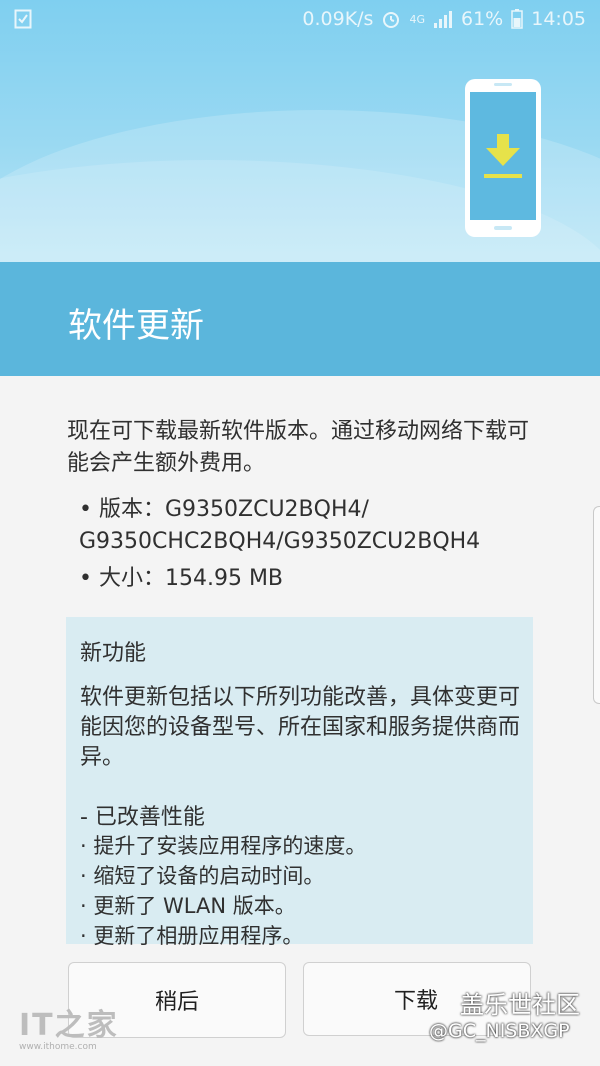 Image resolution: width=600 pixels, height=1066 pixels. What do you see at coordinates (136, 326) in the screenshot?
I see `page-title: 软件更新` at bounding box center [136, 326].